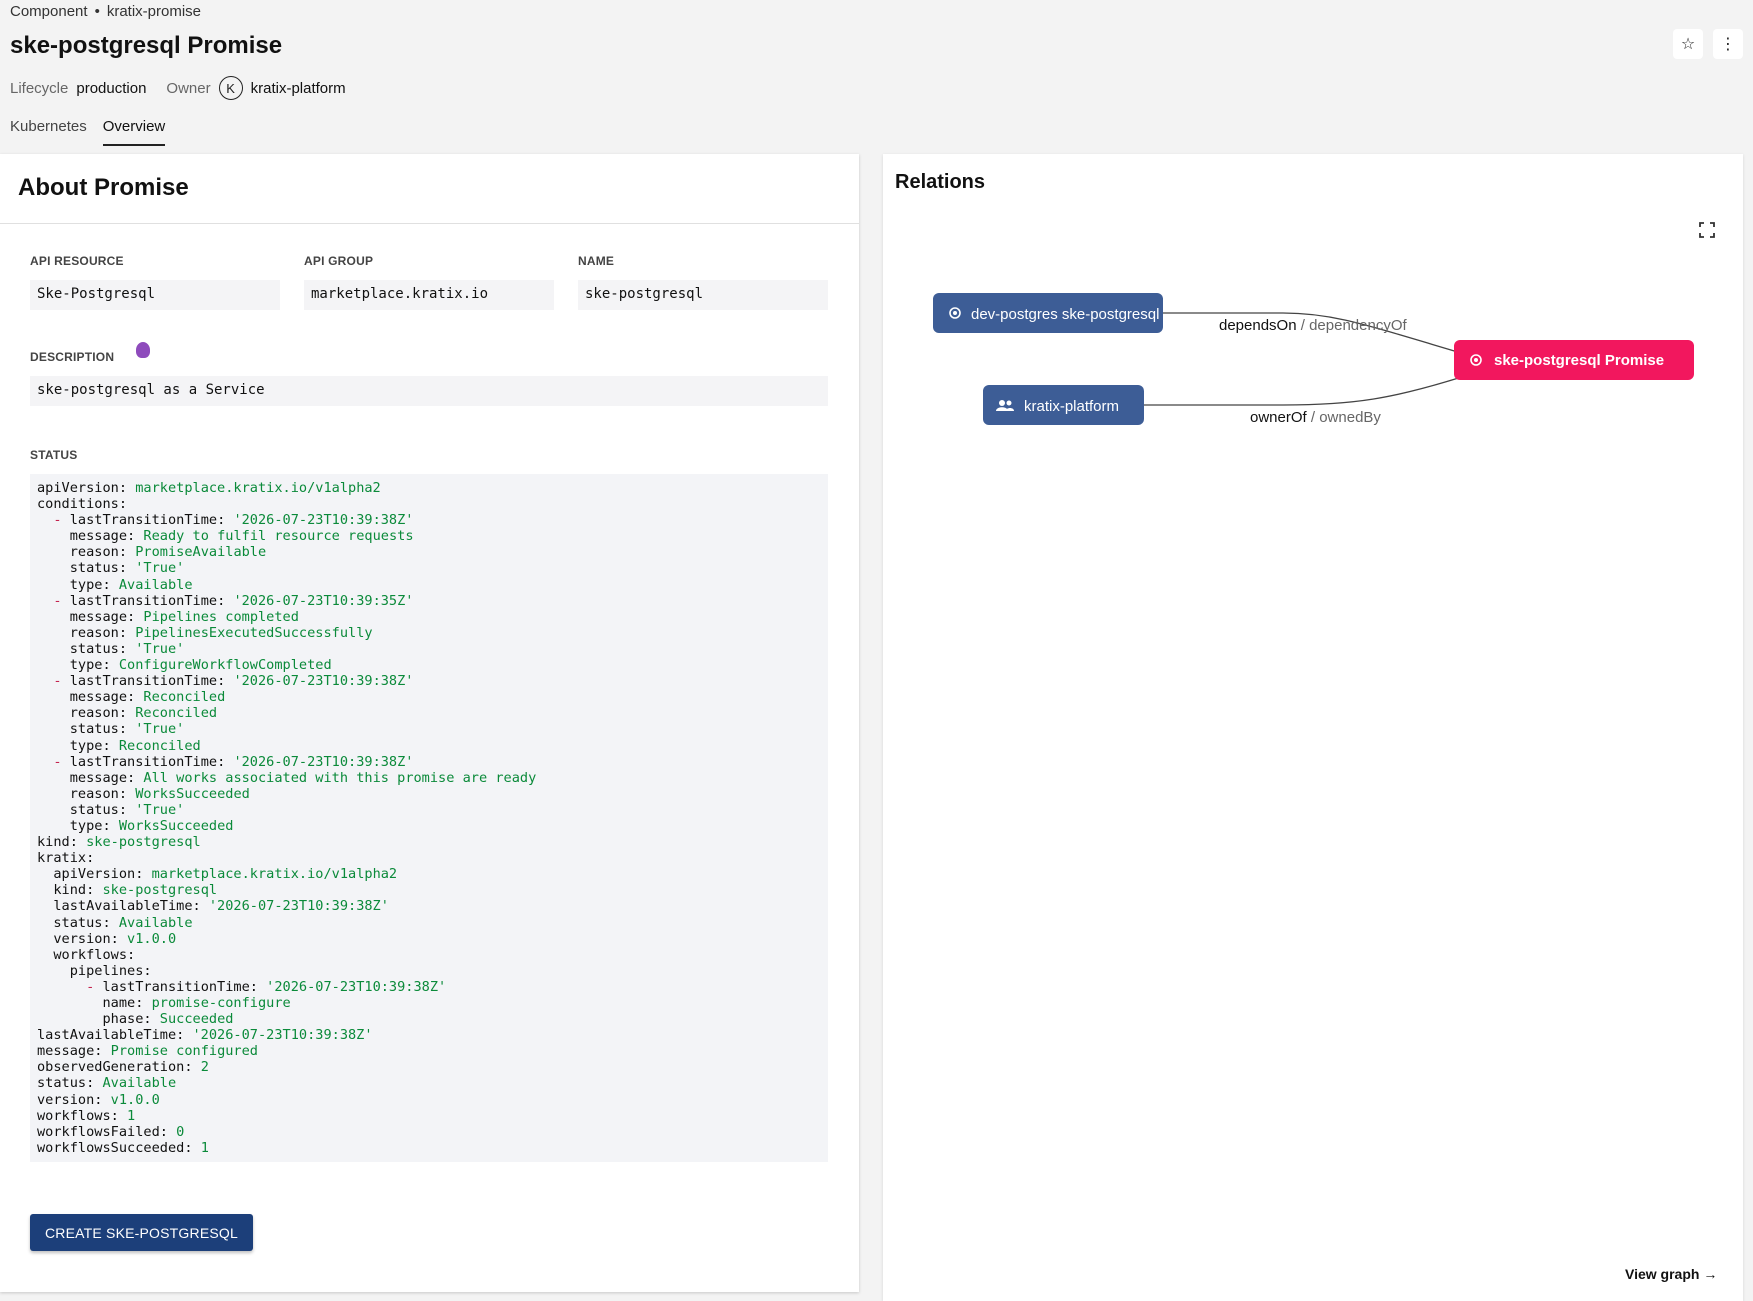  I want to click on lifecycle-value: production, so click(111, 88).